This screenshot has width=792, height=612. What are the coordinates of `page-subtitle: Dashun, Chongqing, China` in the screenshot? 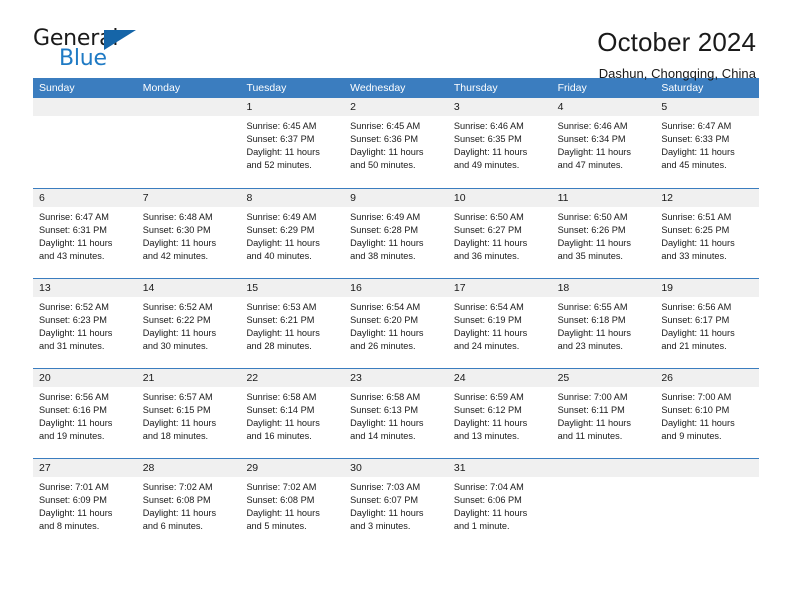 It's located at (677, 74).